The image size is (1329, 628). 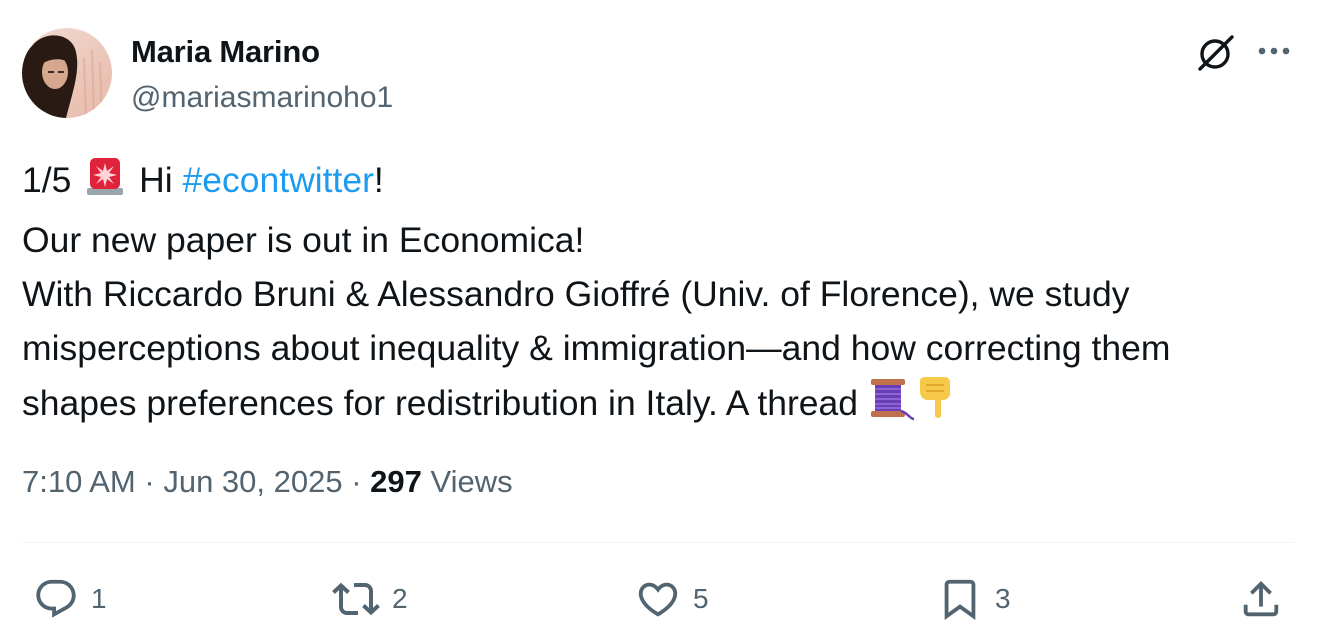 What do you see at coordinates (1215, 52) in the screenshot?
I see `grok-icon` at bounding box center [1215, 52].